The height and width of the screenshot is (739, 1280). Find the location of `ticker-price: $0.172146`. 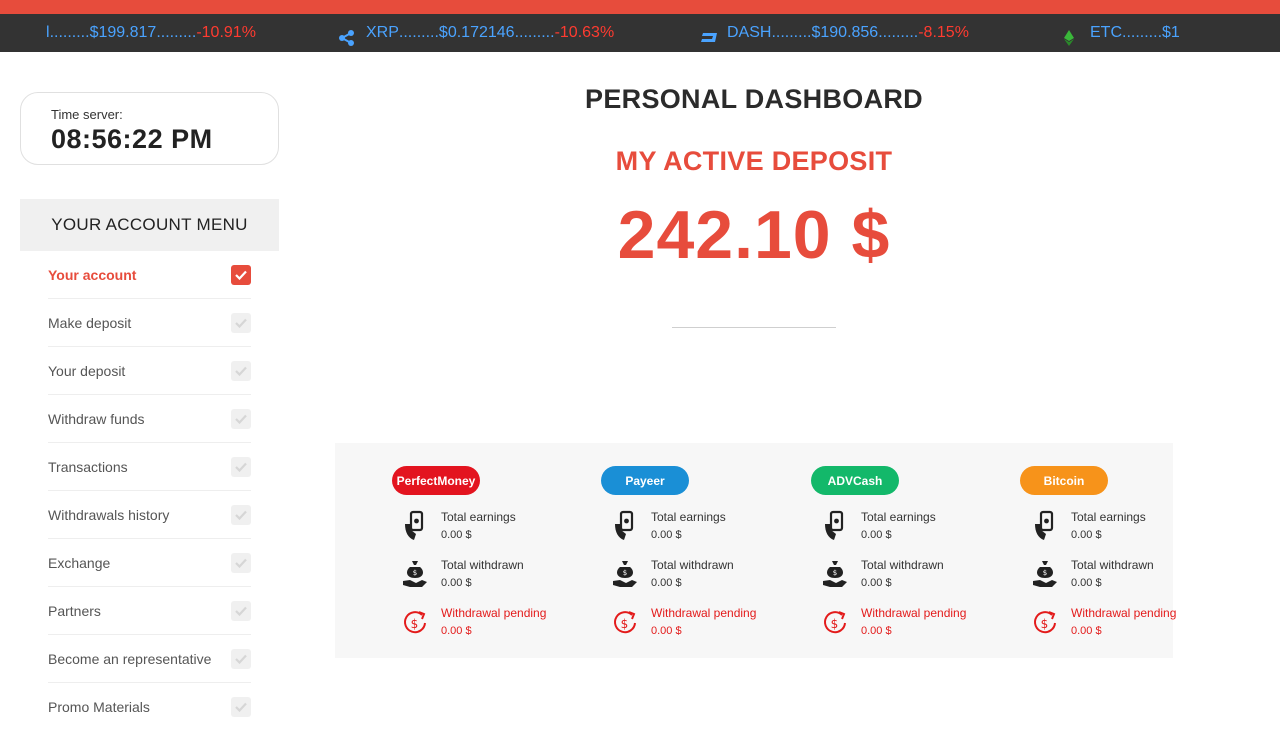

ticker-price: $0.172146 is located at coordinates (476, 32).